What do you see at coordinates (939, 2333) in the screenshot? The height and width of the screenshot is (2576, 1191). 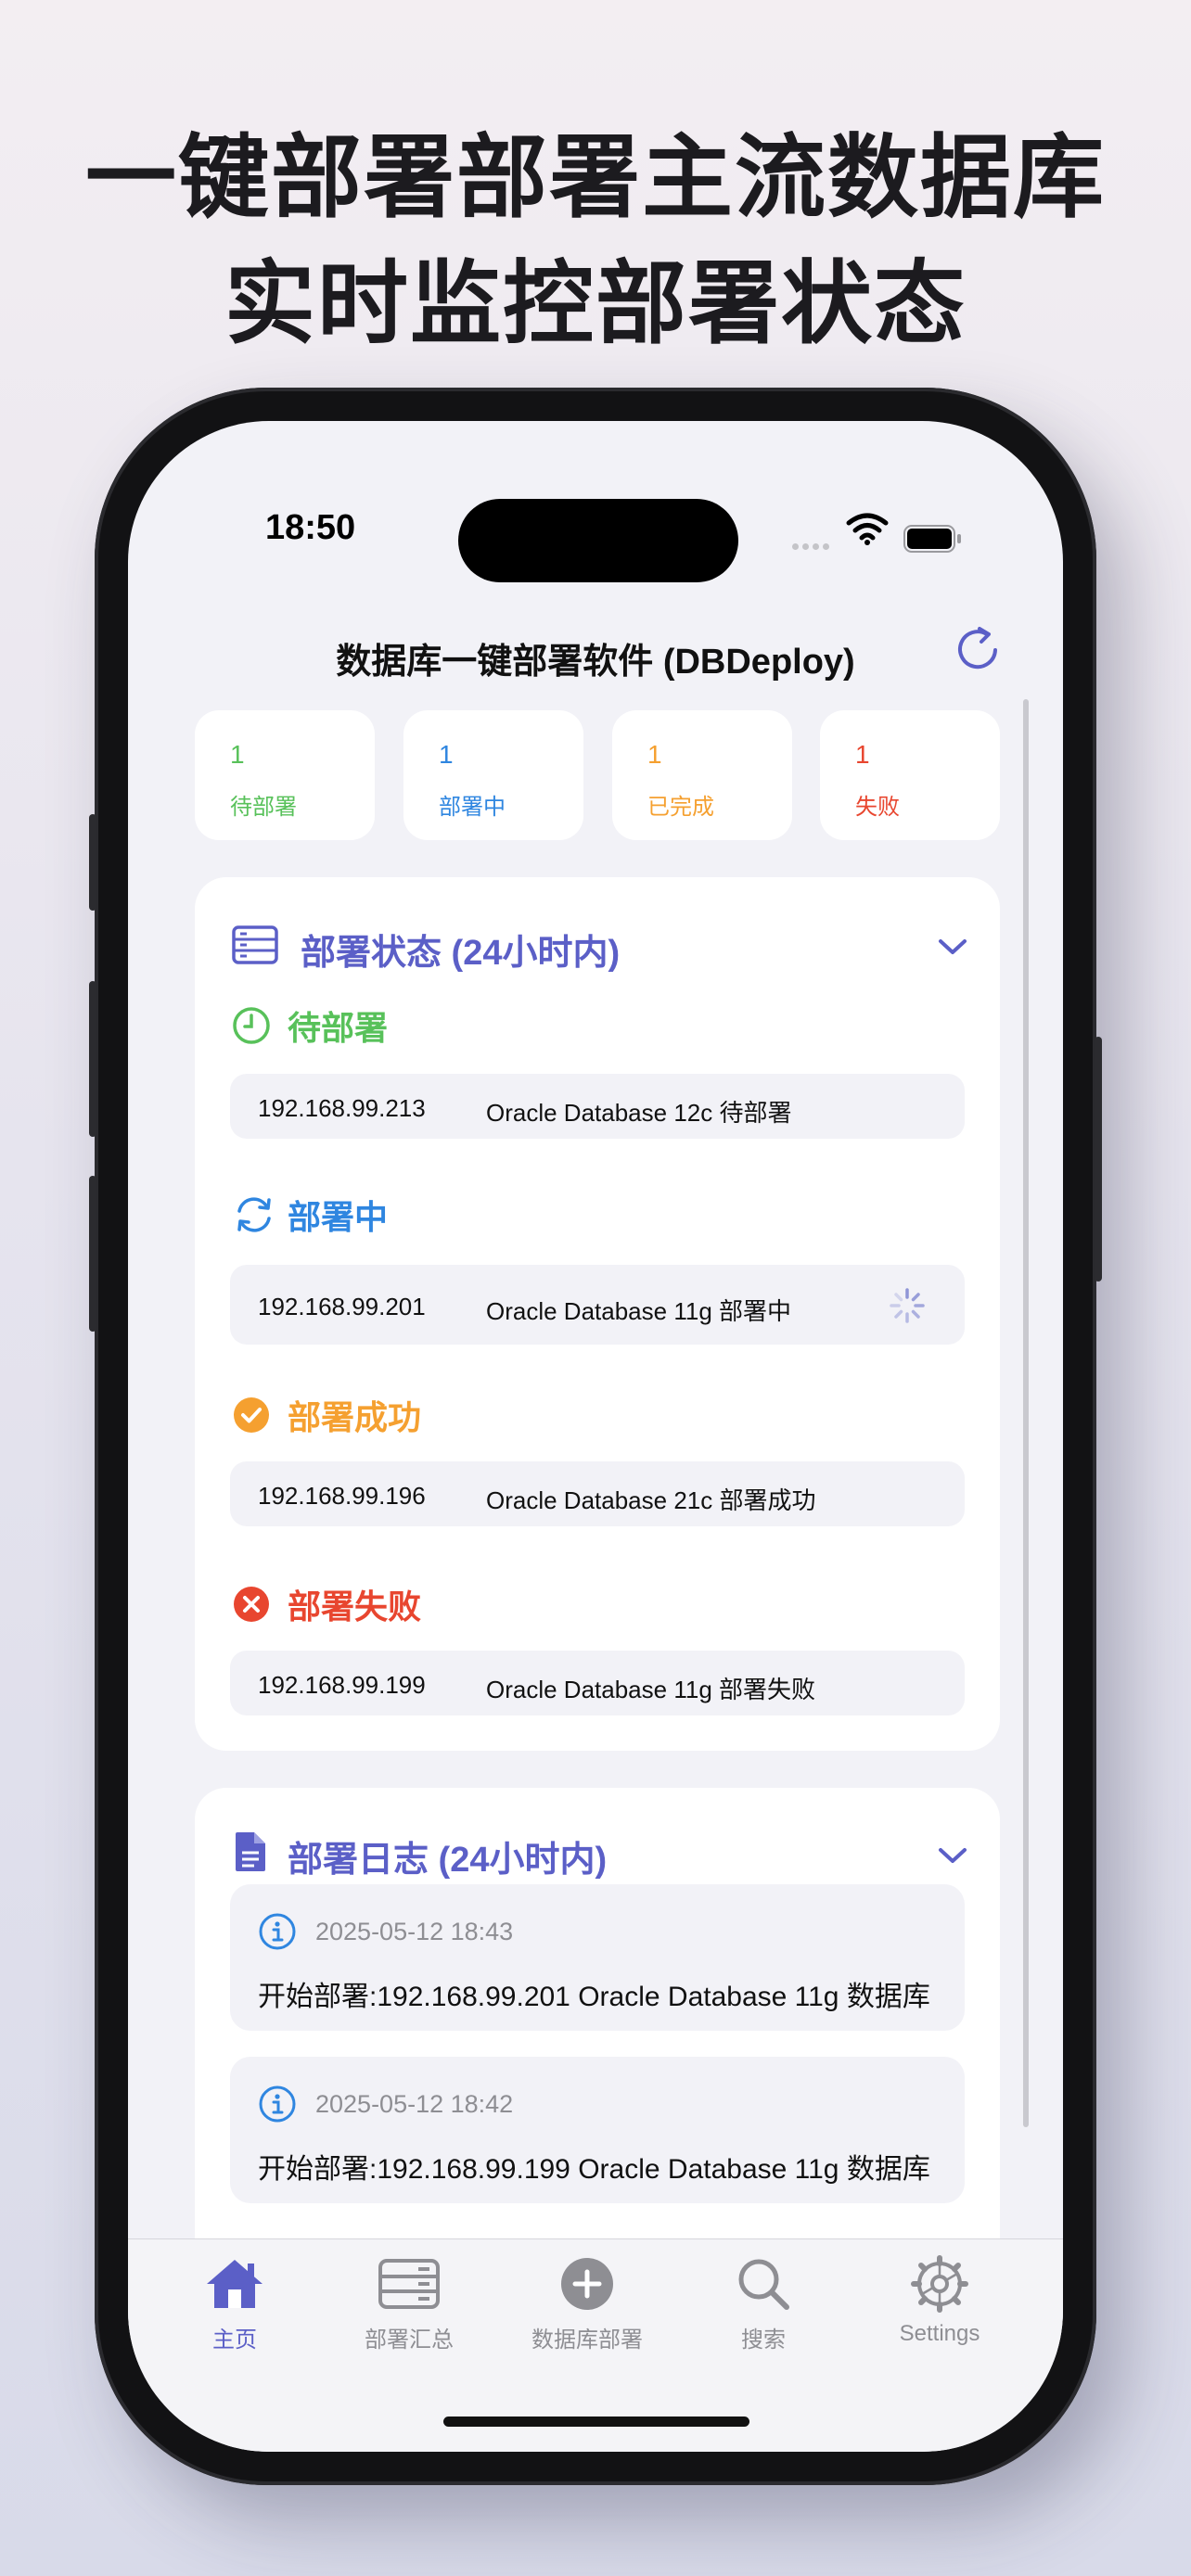 I see `tab-label: Settings` at bounding box center [939, 2333].